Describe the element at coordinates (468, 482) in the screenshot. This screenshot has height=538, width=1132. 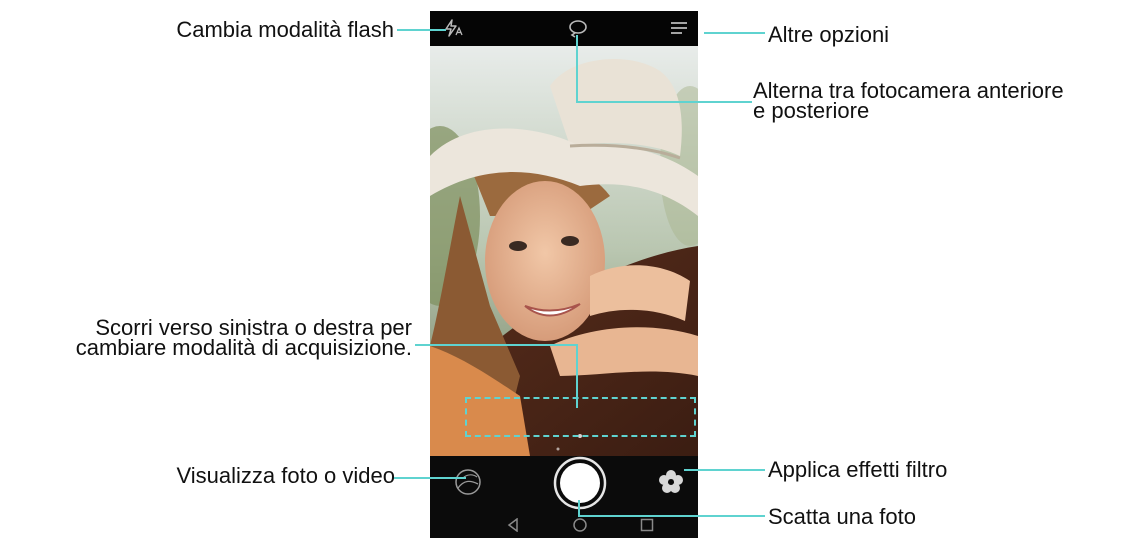
I see `gallery-icon` at that location.